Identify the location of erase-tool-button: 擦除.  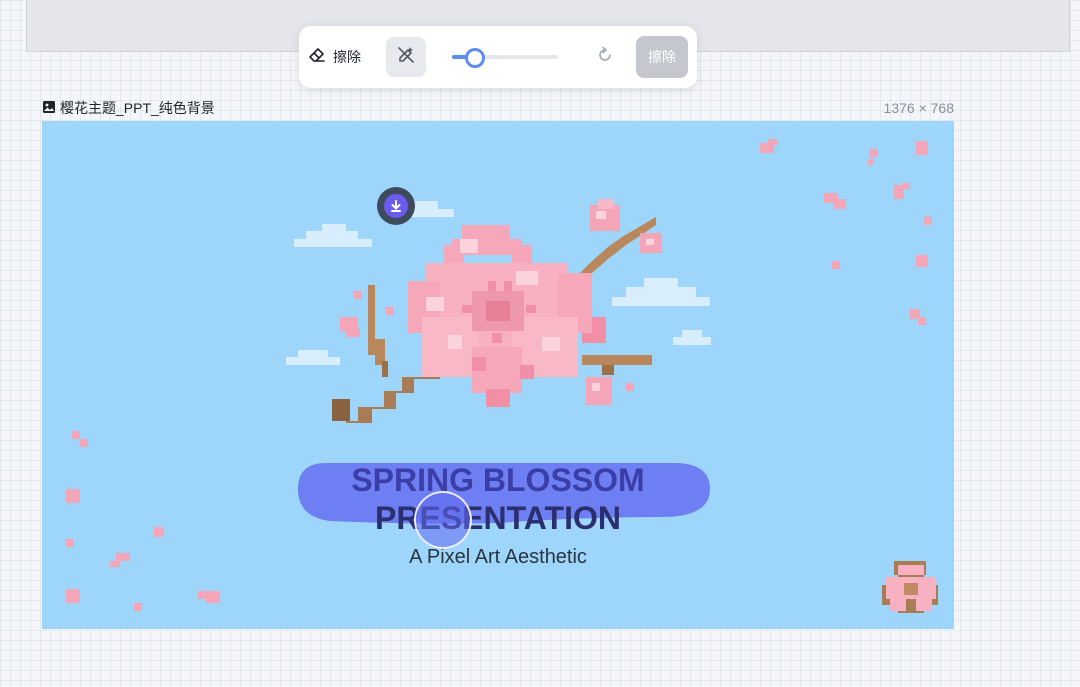
(338, 57).